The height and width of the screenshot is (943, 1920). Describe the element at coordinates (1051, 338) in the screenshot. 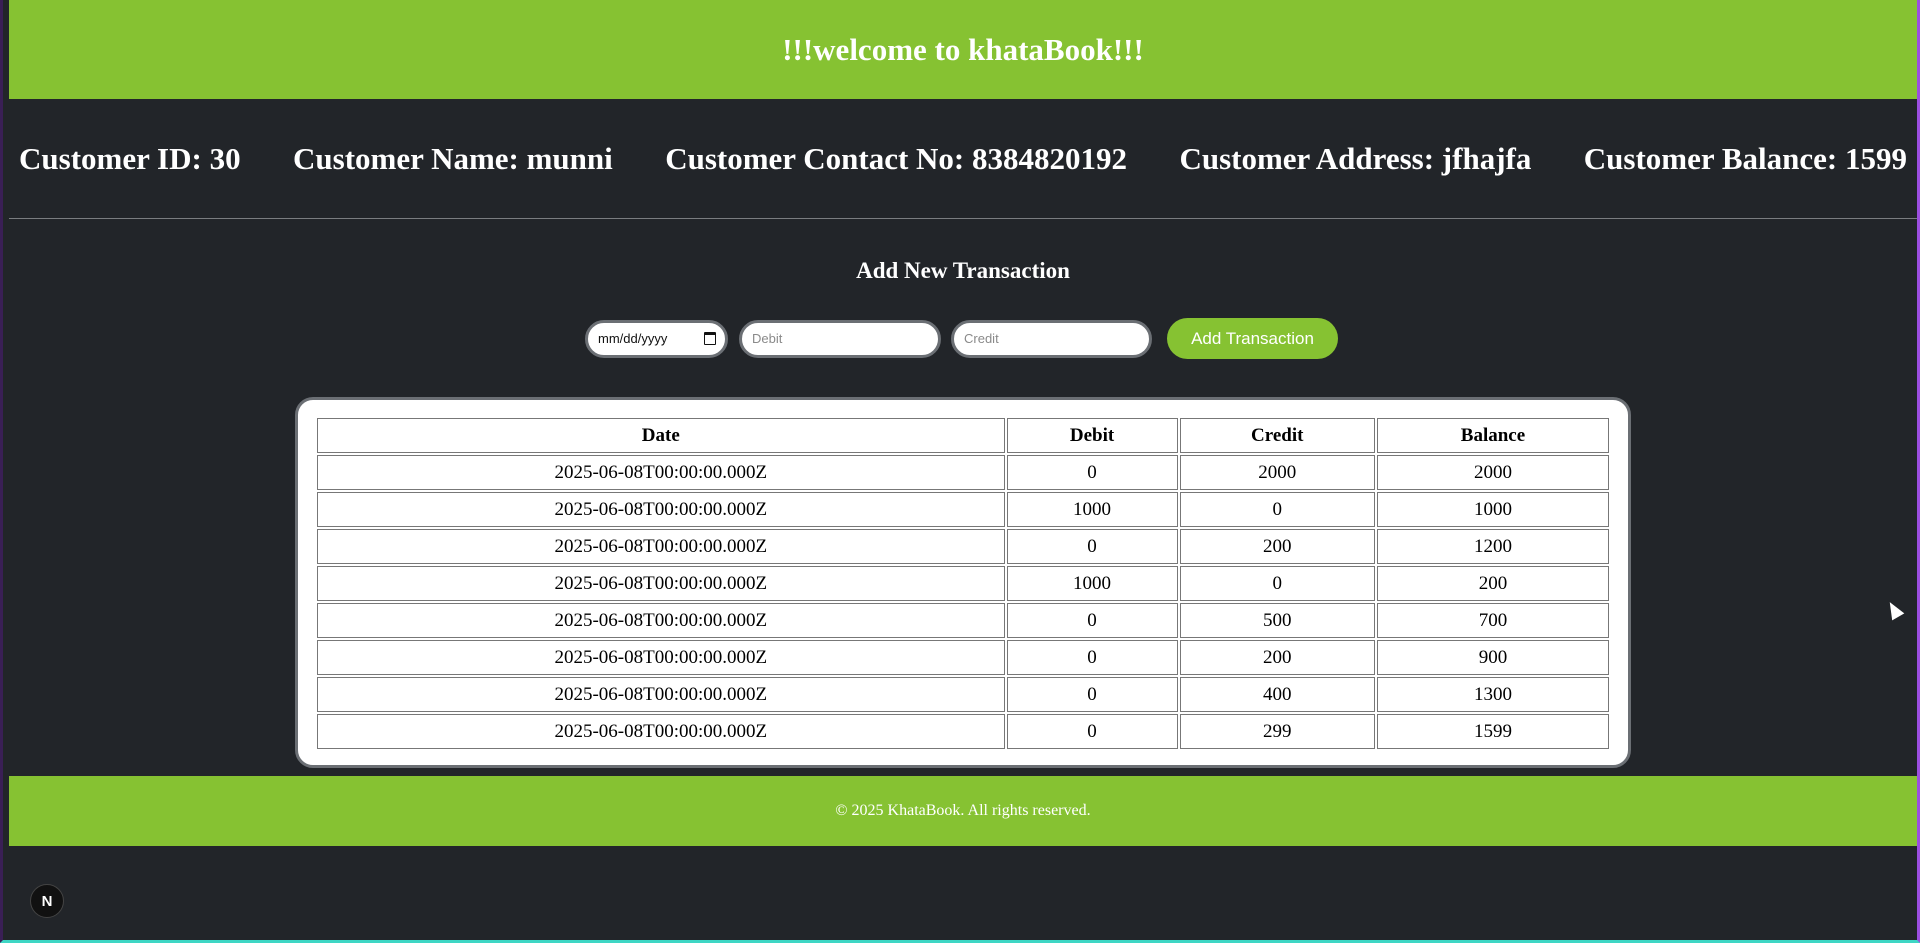

I see `credit-input: Credit` at that location.